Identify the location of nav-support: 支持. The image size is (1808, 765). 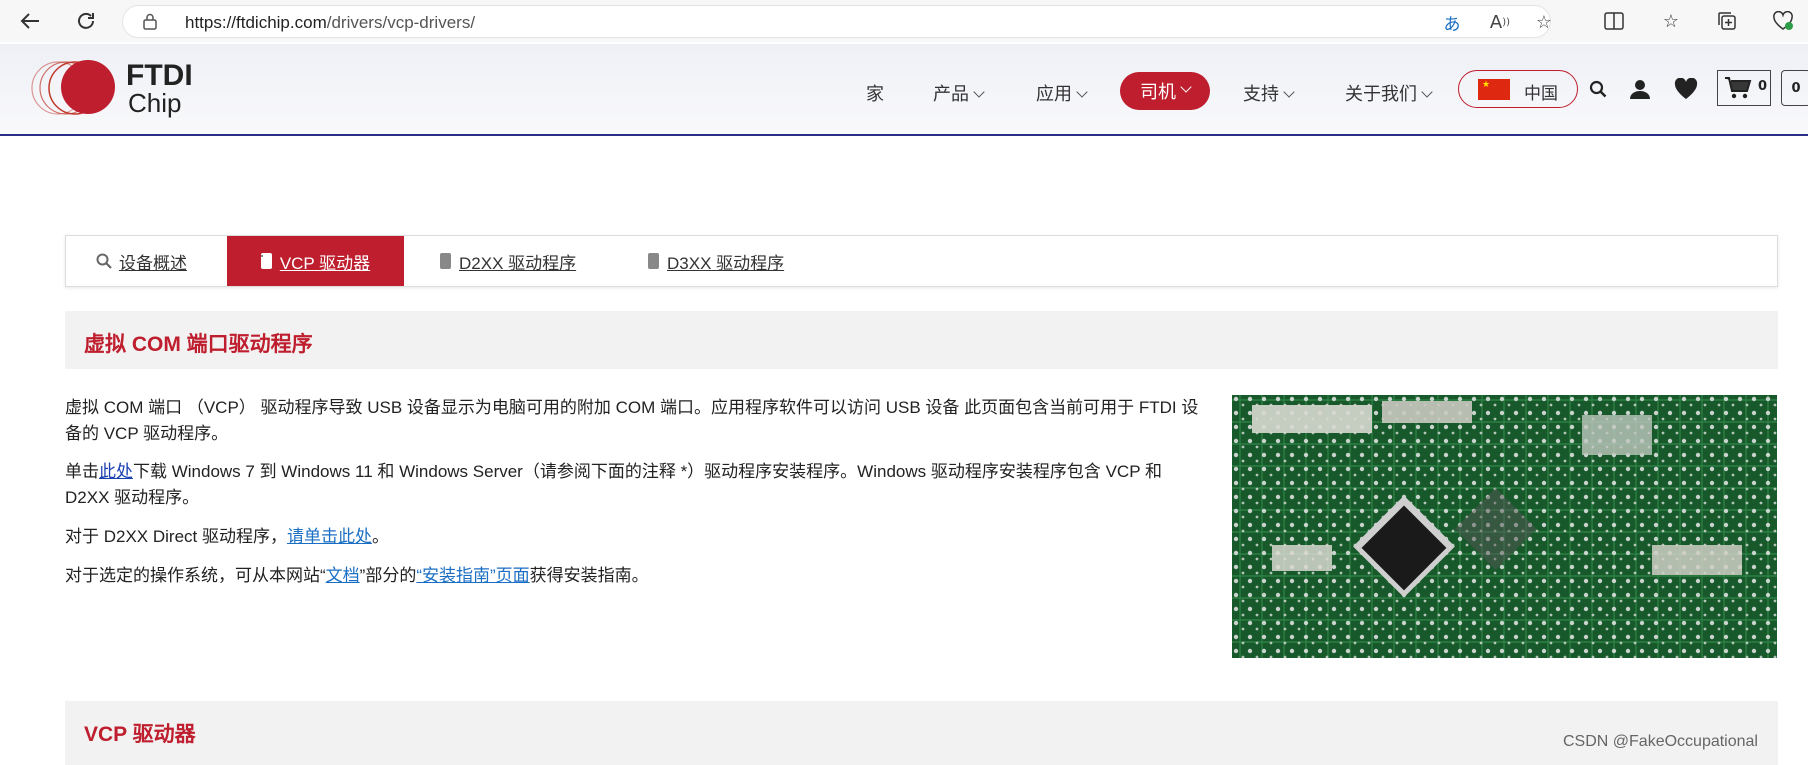
(1269, 93).